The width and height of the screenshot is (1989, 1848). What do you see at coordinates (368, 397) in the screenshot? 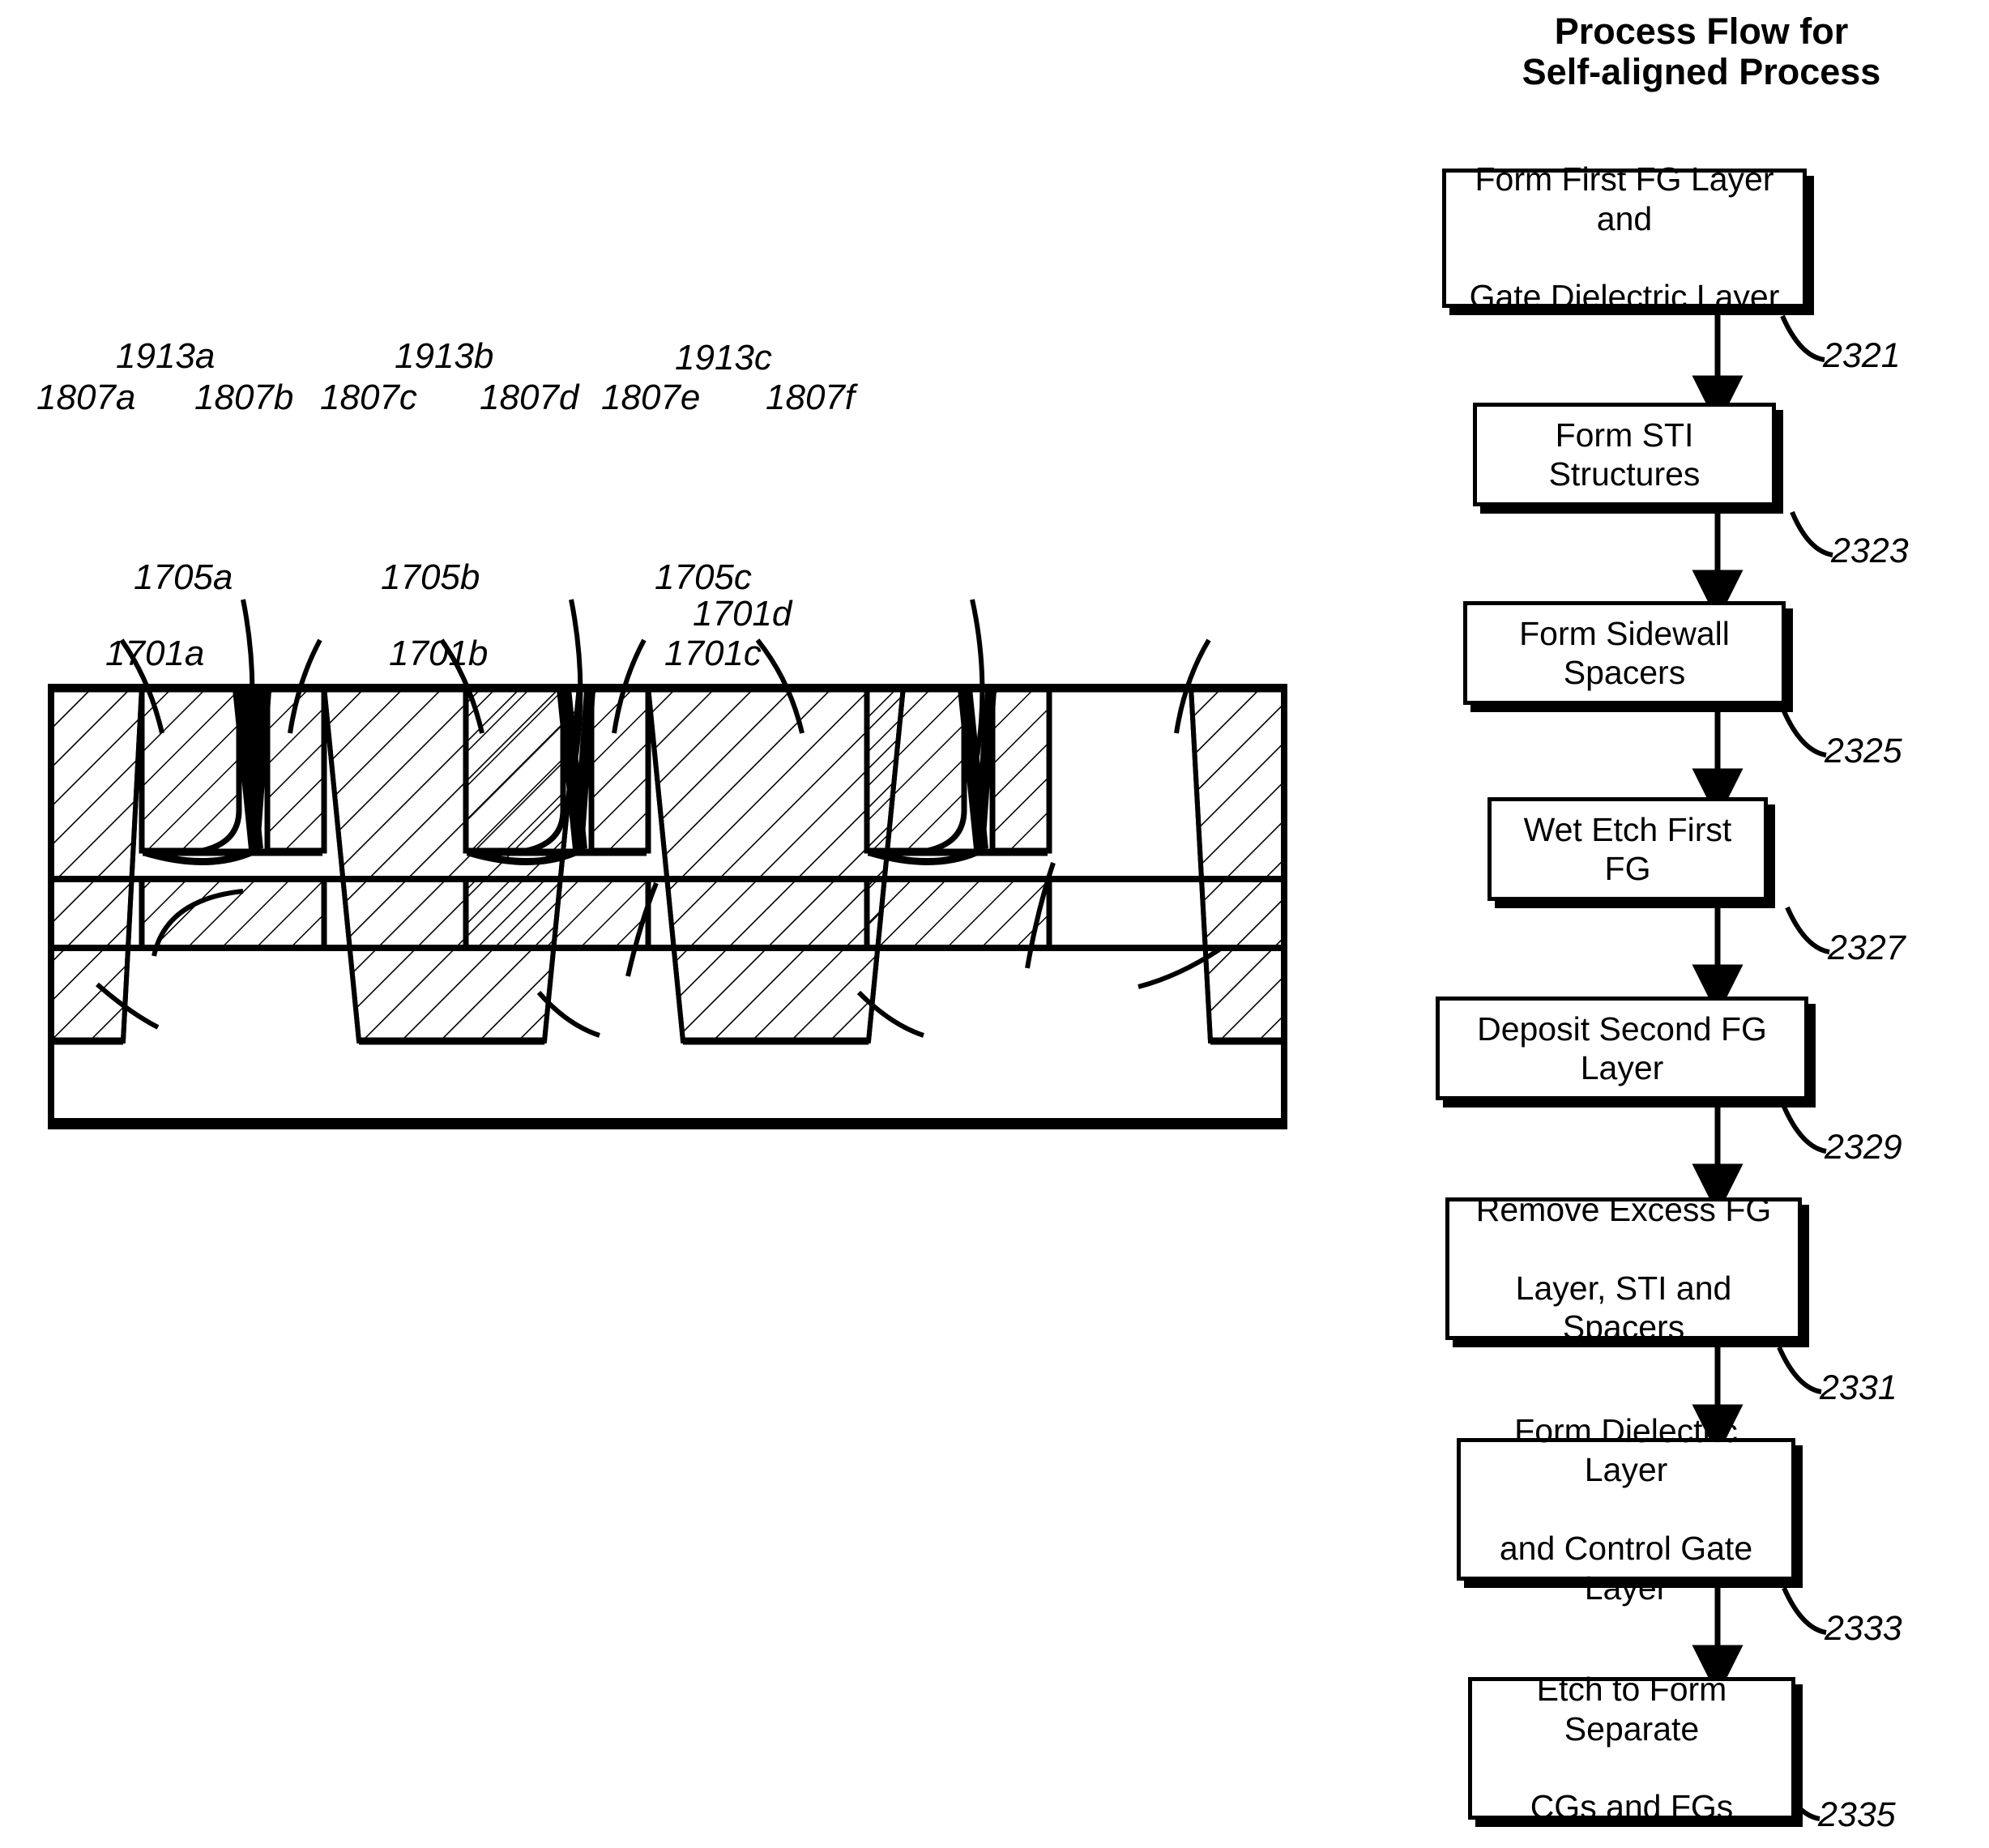
I see `label-1807c: 1807c` at bounding box center [368, 397].